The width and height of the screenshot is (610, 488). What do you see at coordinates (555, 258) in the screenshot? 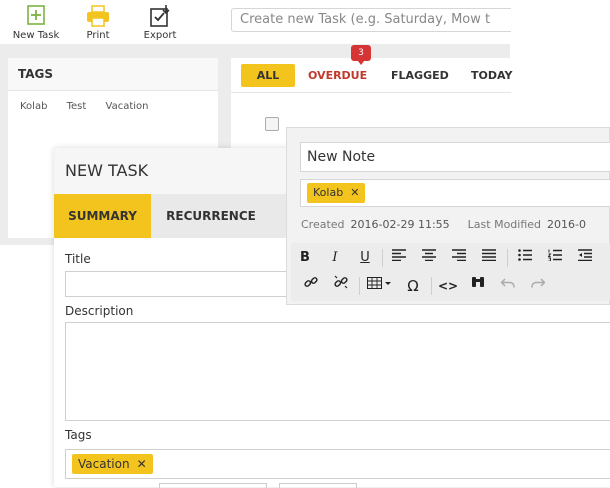
I see `numbered-list-icon` at bounding box center [555, 258].